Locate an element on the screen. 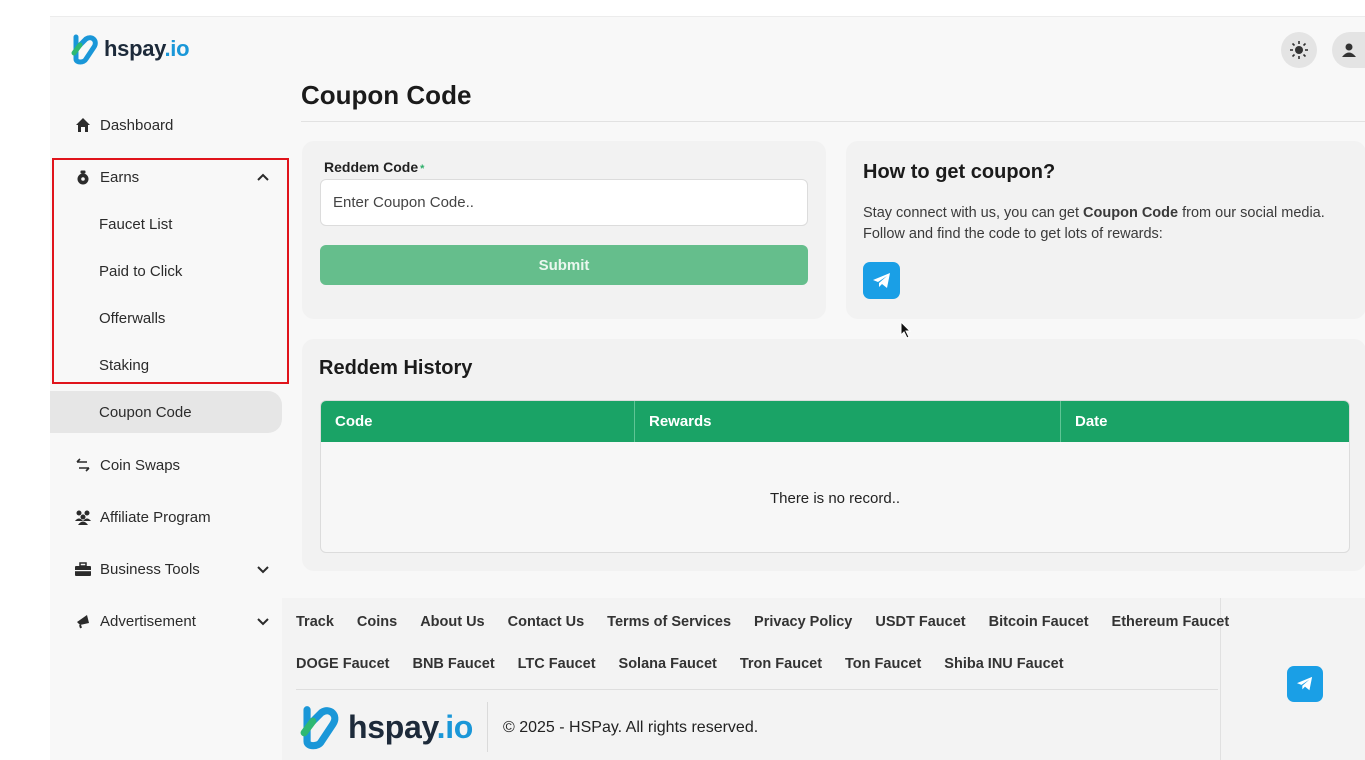 Image resolution: width=1365 pixels, height=760 pixels. footer-link-about-us: About Us is located at coordinates (452, 622).